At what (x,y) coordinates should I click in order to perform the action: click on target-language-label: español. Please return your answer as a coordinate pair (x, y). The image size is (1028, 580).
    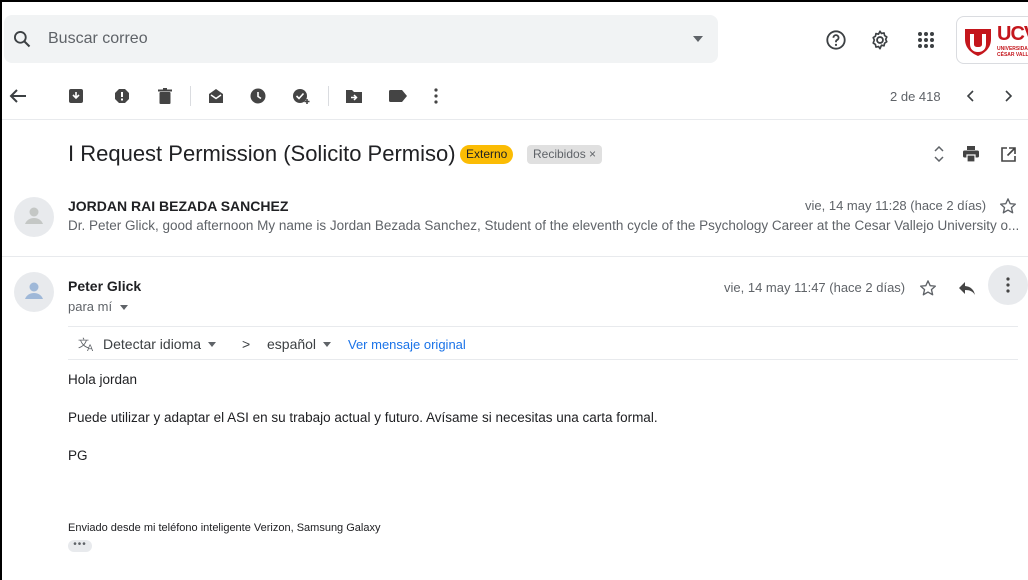
    Looking at the image, I should click on (292, 344).